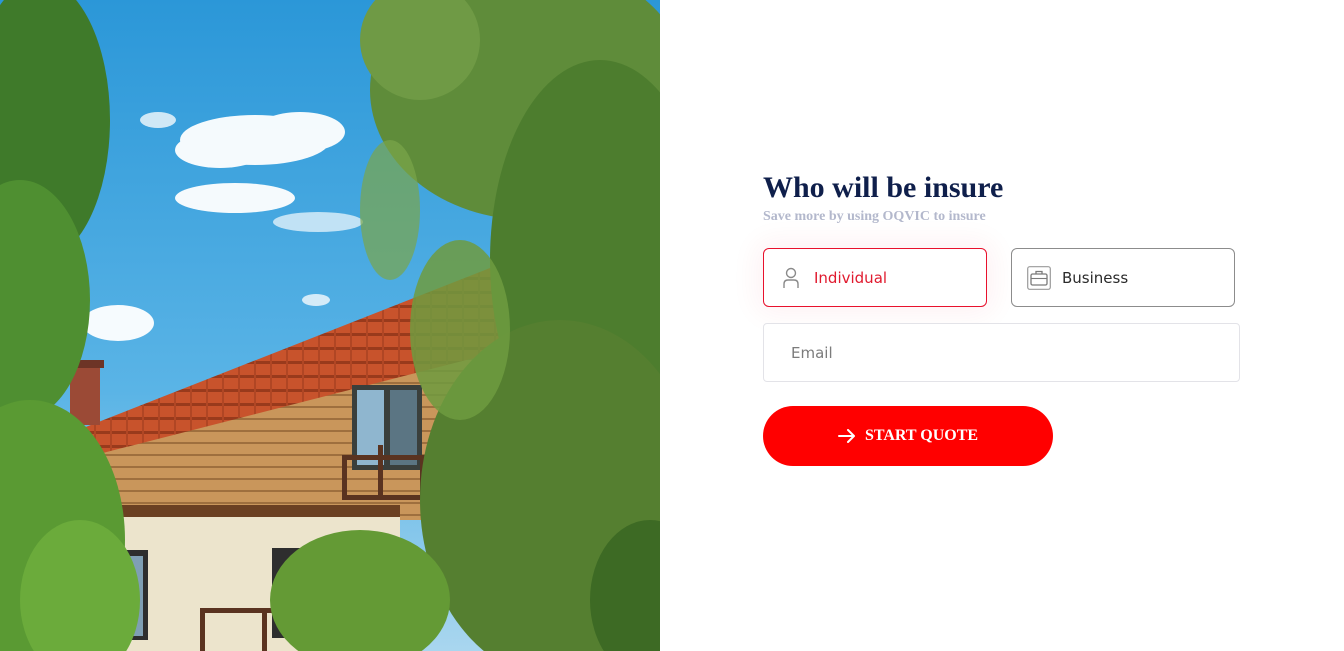  I want to click on business-label: Business, so click(1095, 277).